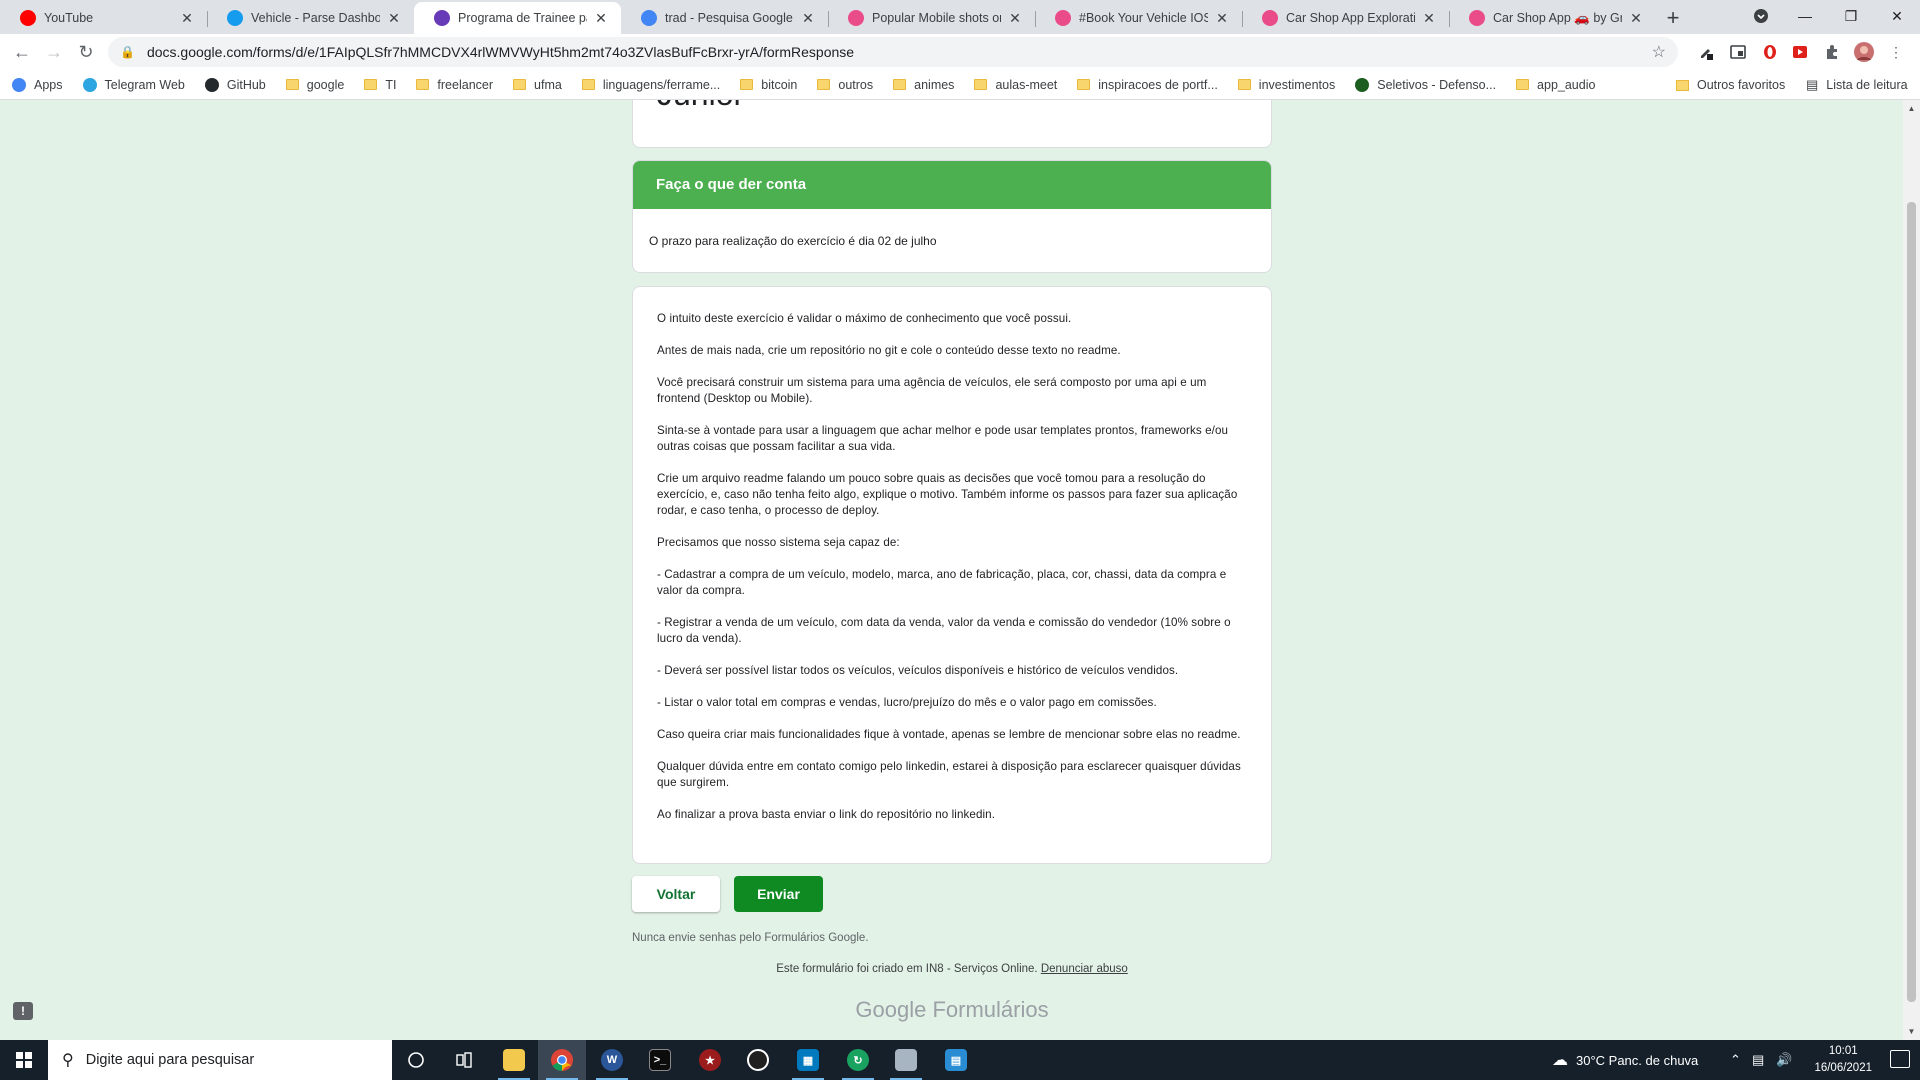 This screenshot has height=1080, width=1920. What do you see at coordinates (86, 52) in the screenshot?
I see `reload-icon: ↻` at bounding box center [86, 52].